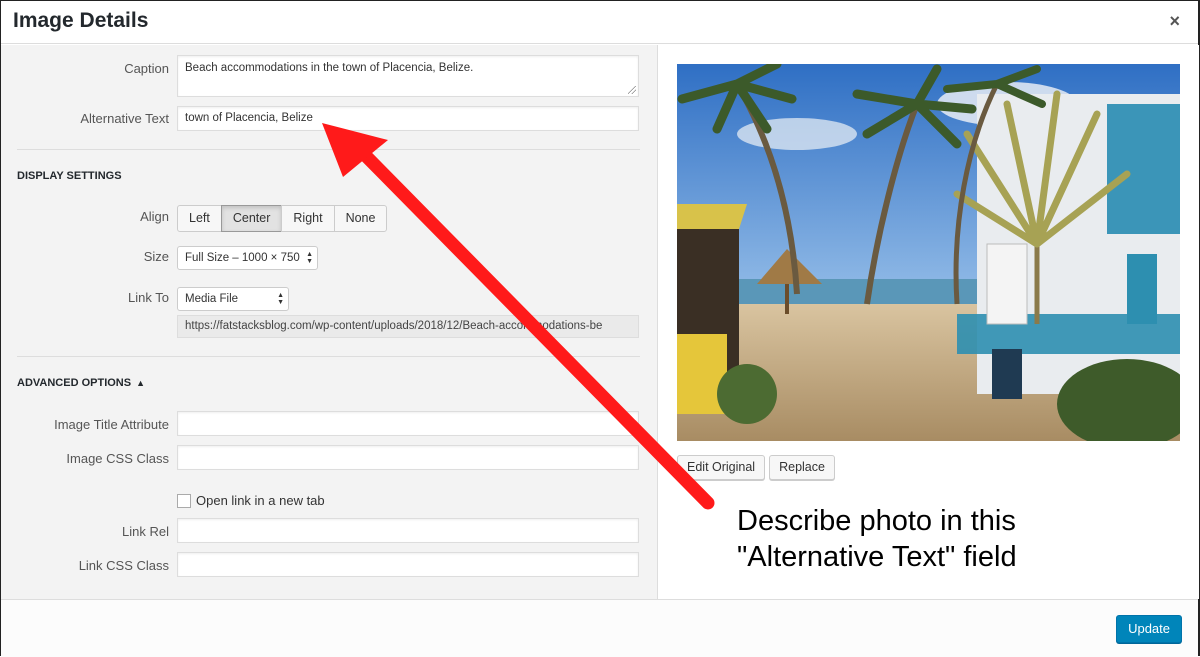  I want to click on display-settings-heading: DISPLAY SETTINGS, so click(69, 176).